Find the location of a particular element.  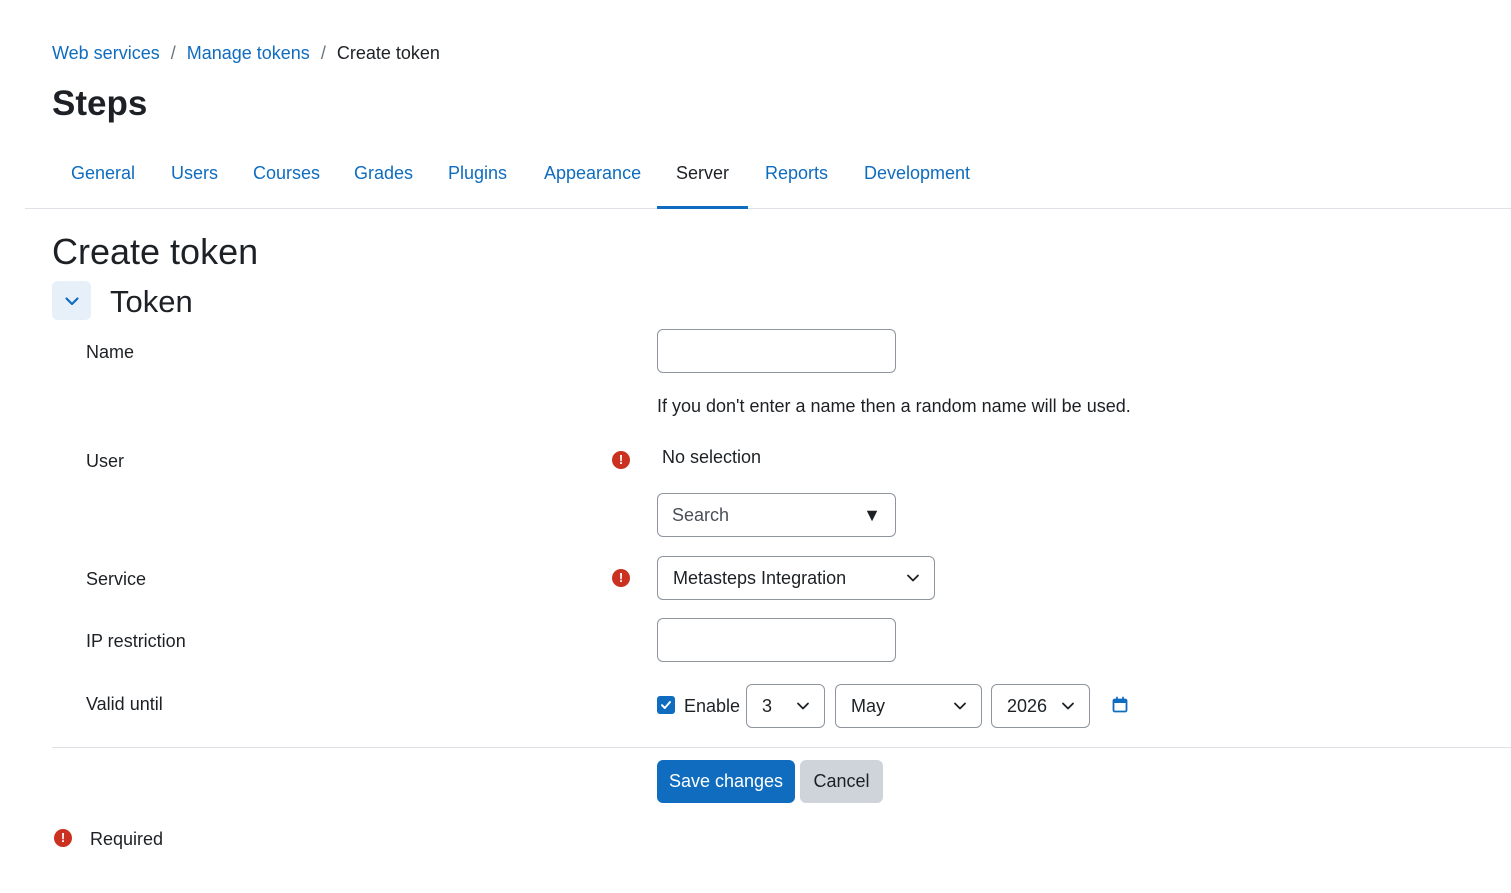

breadcrumb-item-manage-tokens: Manage tokens is located at coordinates (248, 53).